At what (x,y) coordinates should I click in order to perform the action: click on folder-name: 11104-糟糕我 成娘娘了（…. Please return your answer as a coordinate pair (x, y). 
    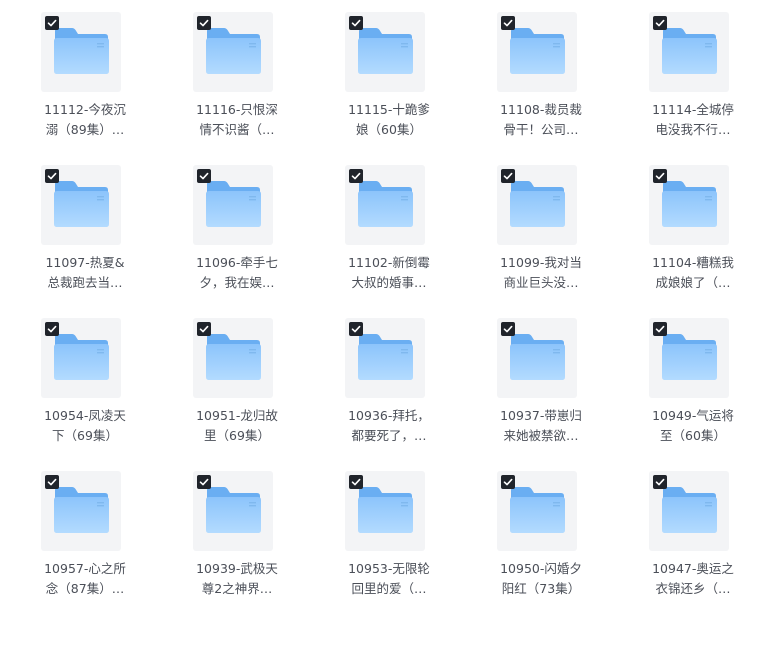
    Looking at the image, I should click on (693, 273).